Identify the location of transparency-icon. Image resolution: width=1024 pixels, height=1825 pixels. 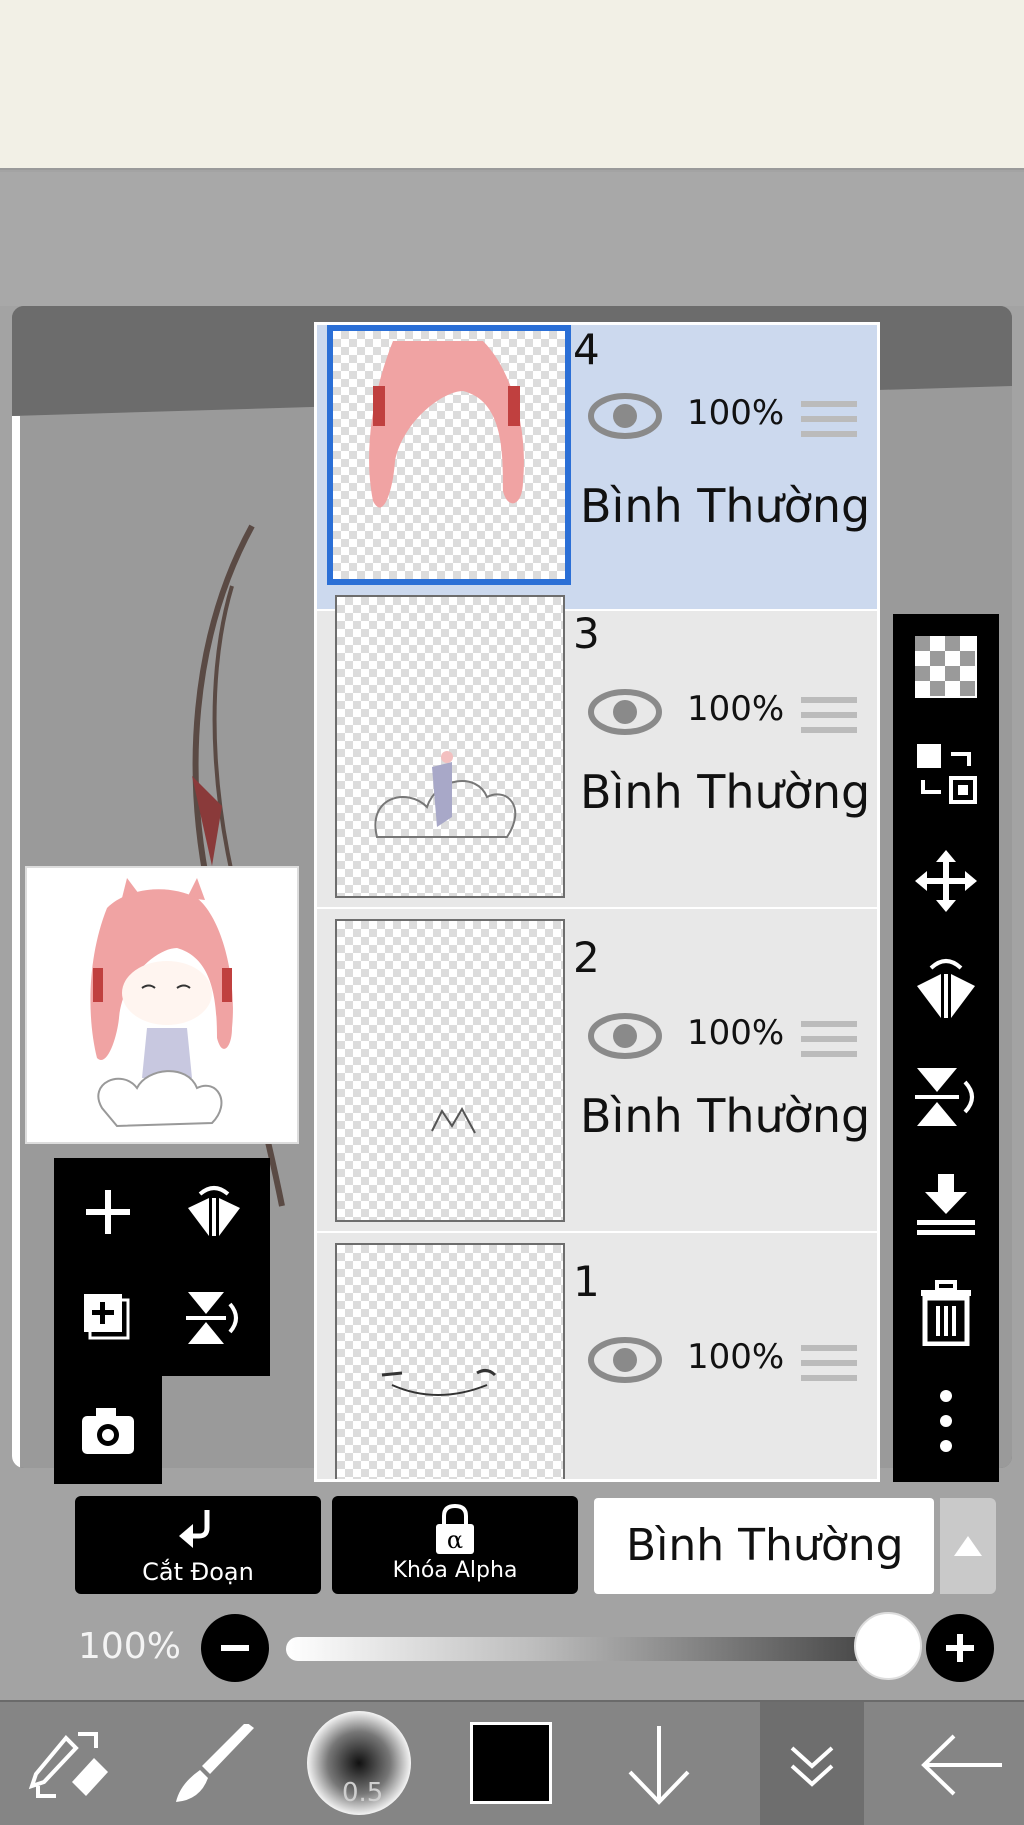
(946, 667).